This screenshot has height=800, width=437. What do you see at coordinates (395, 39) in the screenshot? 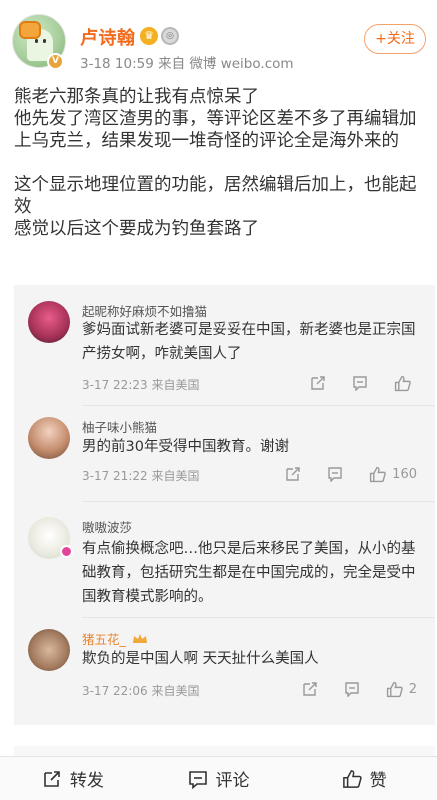
I see `follow-button: +关注` at bounding box center [395, 39].